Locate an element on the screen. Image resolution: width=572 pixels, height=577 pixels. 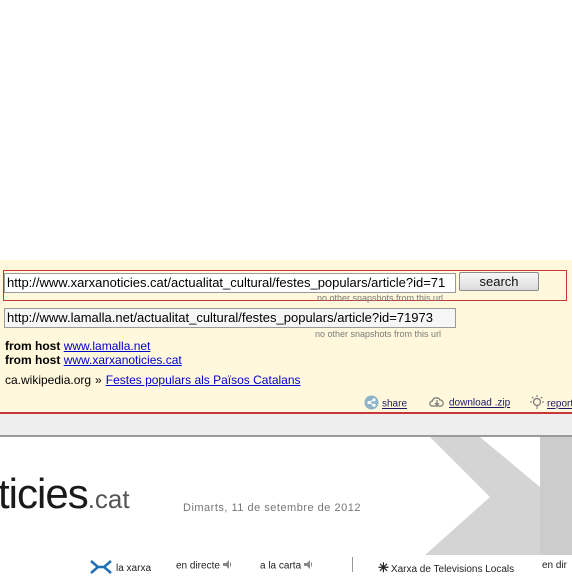
no-snapshots-note-2: no other snapshots from this url is located at coordinates (378, 334).